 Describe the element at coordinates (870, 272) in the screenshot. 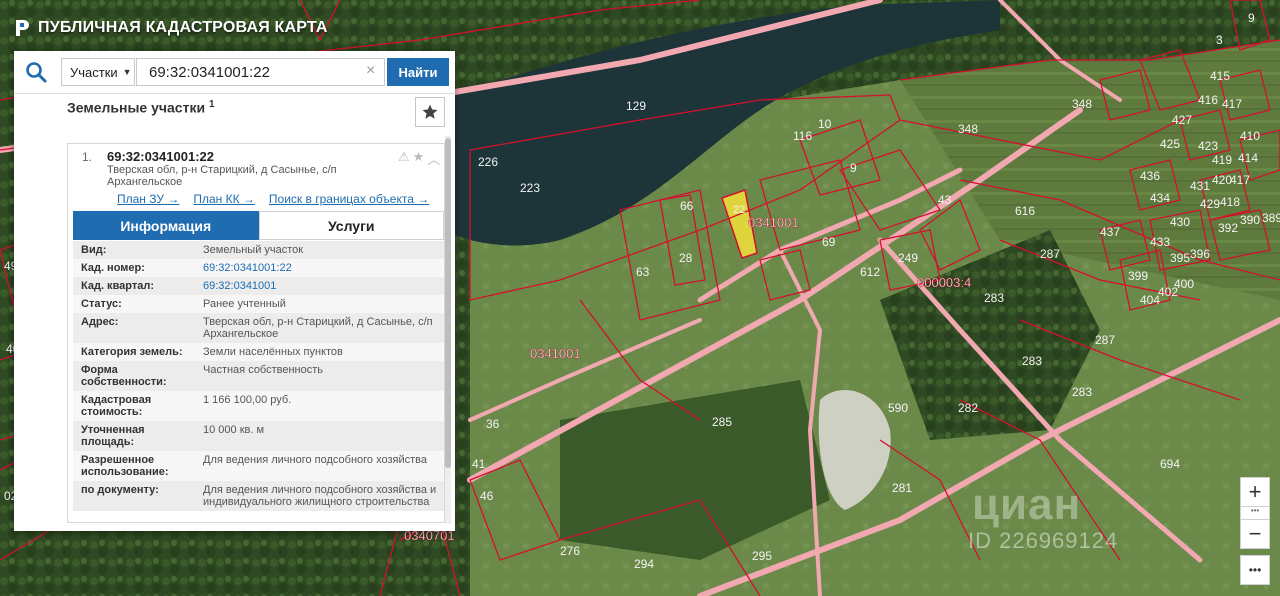

I see `svg-text: 612` at that location.